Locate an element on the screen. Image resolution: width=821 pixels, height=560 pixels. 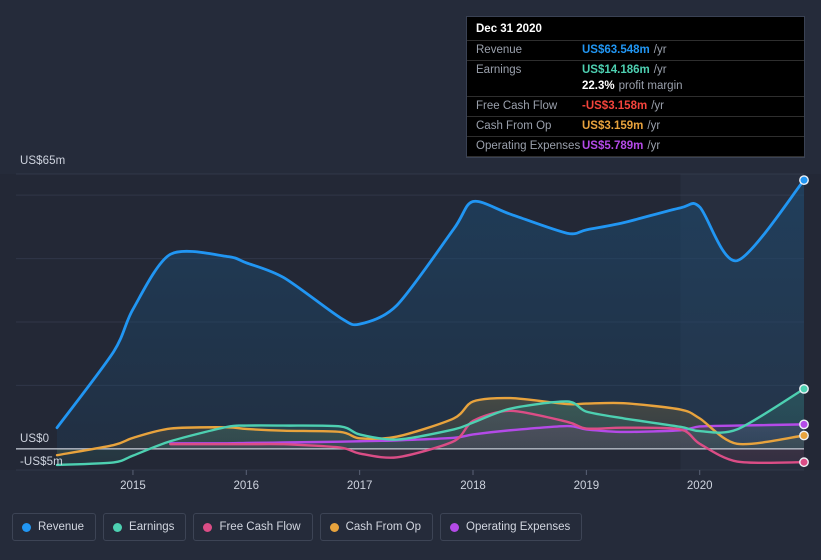
endpoint-marker-operating-expenses is located at coordinates (804, 424).